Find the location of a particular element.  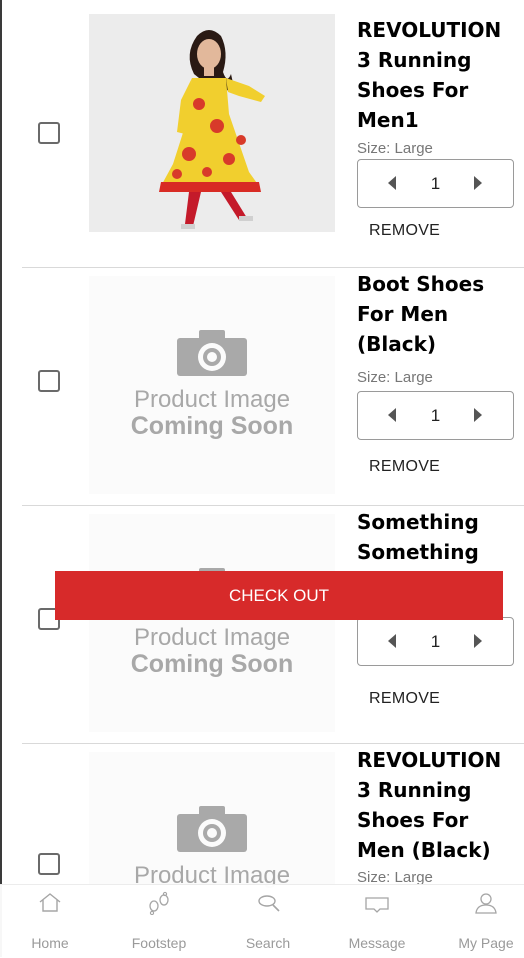

product-name-line: For Men is located at coordinates (403, 314).